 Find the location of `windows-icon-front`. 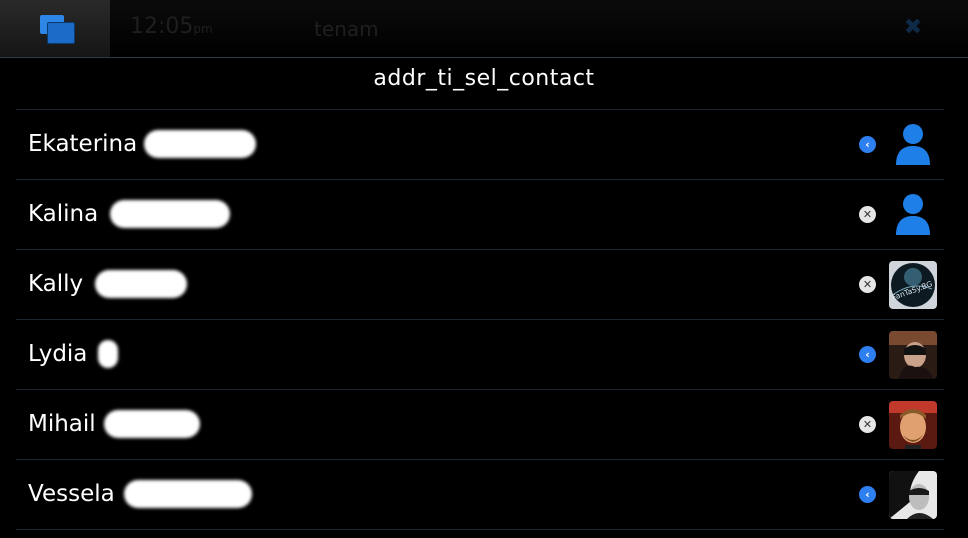

windows-icon-front is located at coordinates (61, 33).